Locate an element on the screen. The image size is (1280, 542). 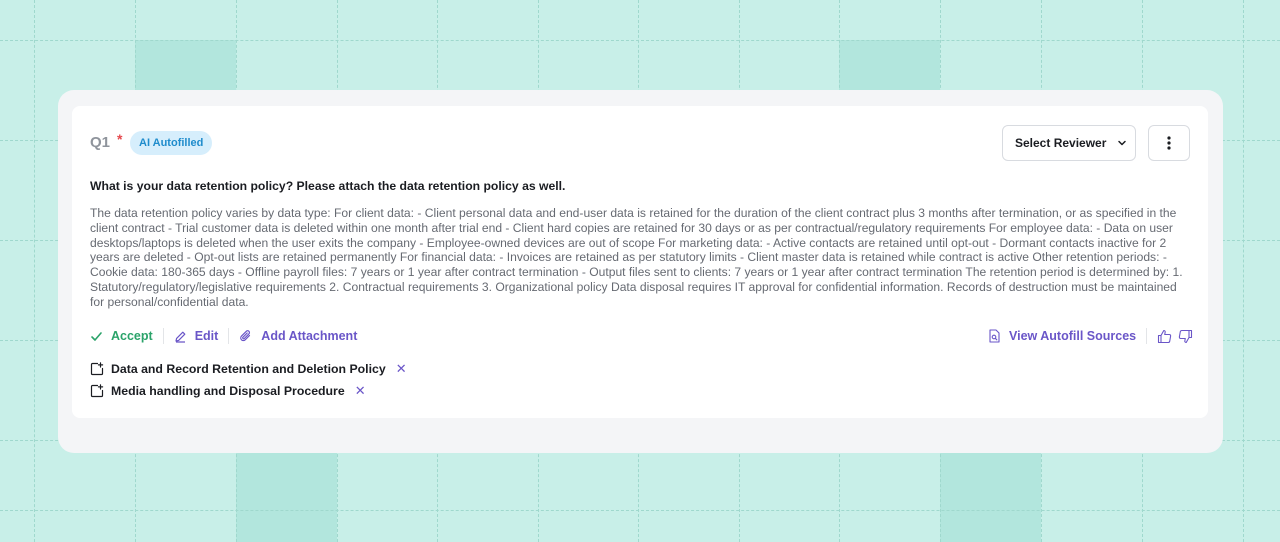
document-search-icon is located at coordinates (994, 336).